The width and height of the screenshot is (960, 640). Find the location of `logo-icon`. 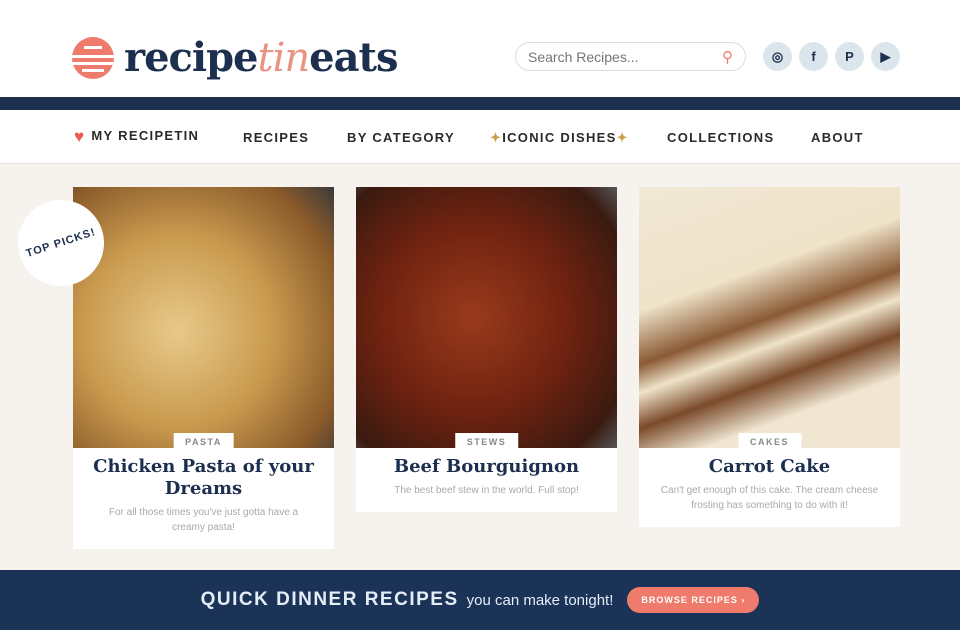

logo-icon is located at coordinates (93, 57).